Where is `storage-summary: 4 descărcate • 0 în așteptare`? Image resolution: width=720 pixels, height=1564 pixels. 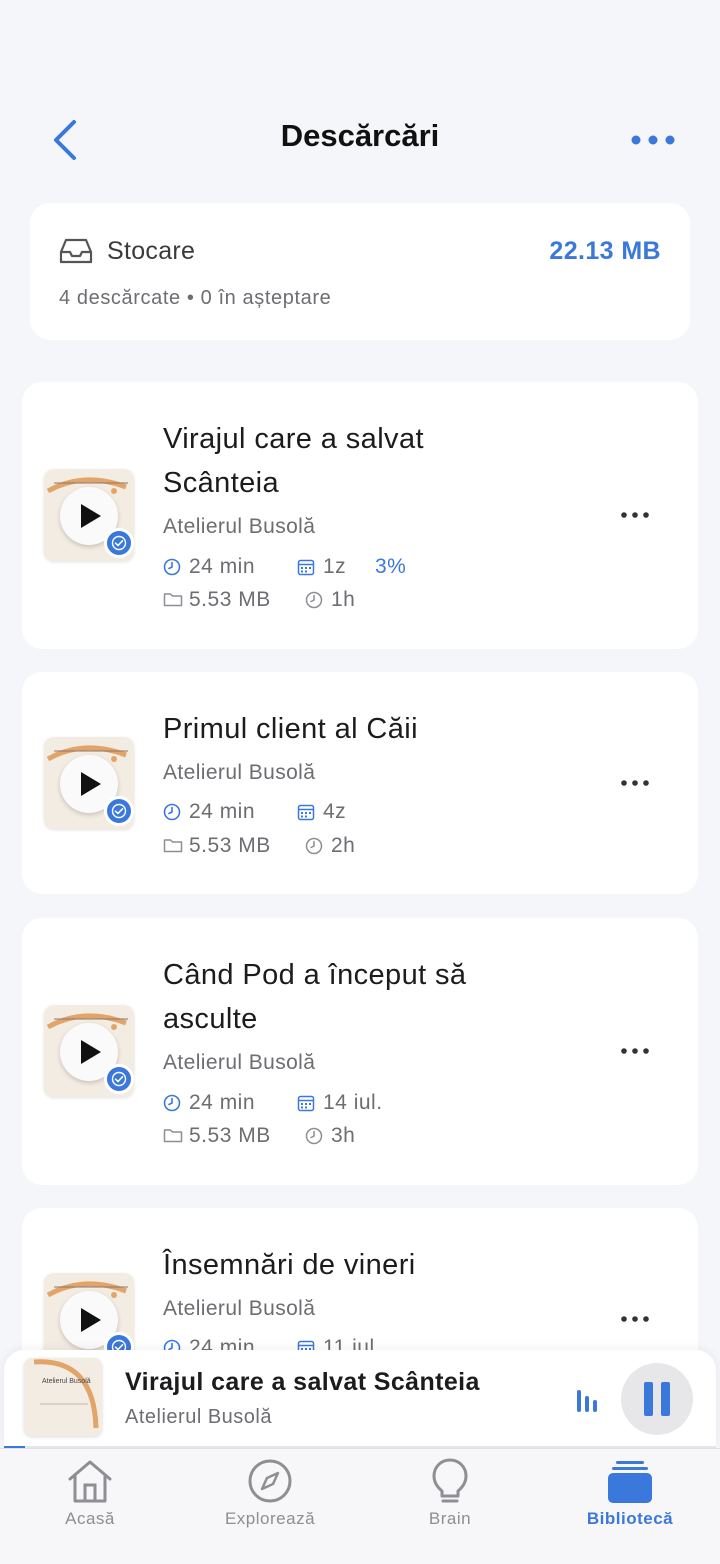 storage-summary: 4 descărcate • 0 în așteptare is located at coordinates (195, 298).